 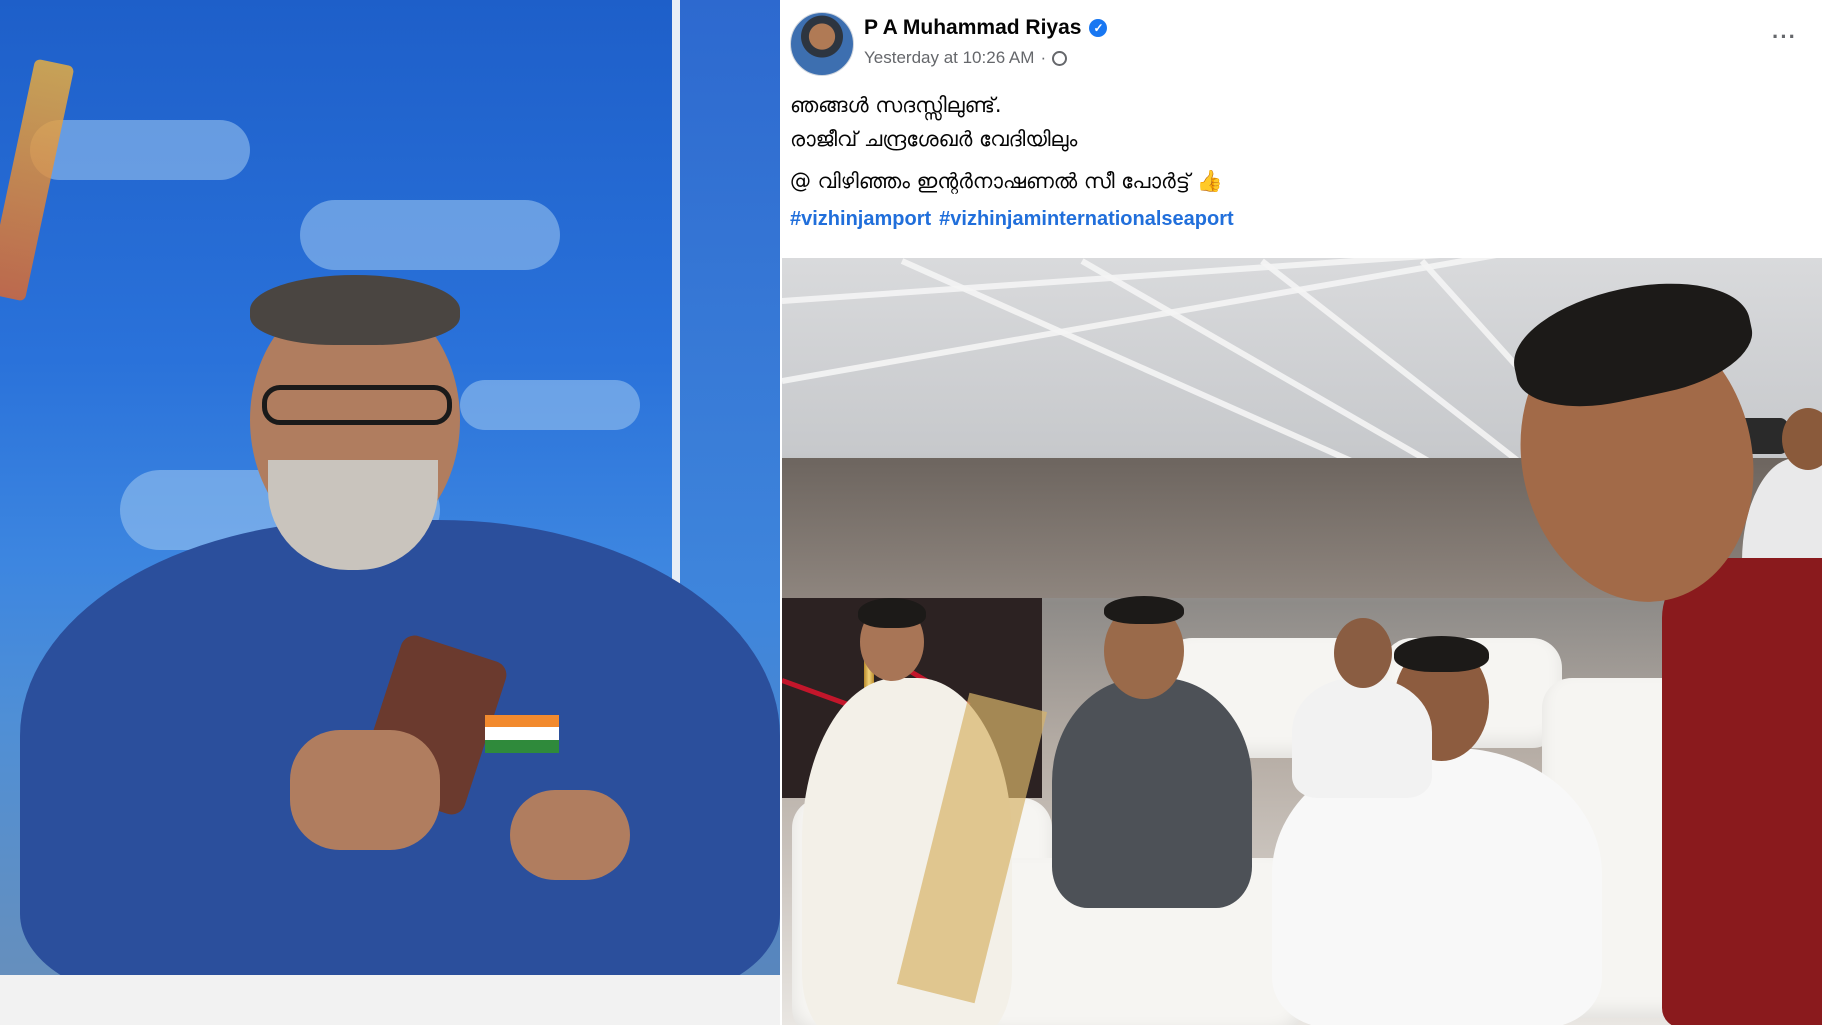 I want to click on man-red-shirt, so click(x=1742, y=791).